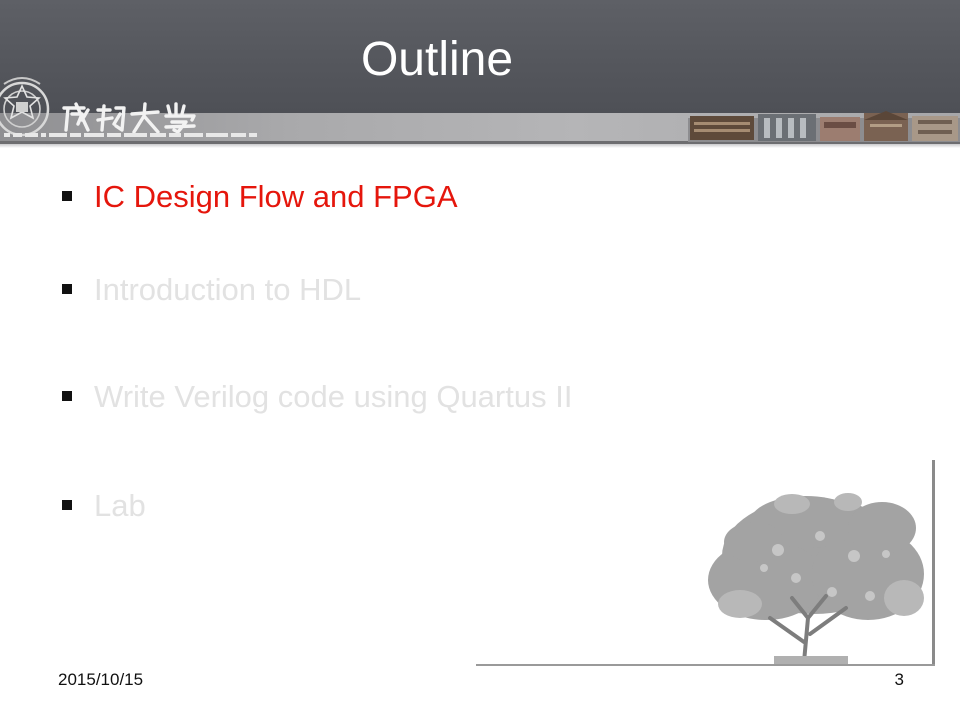 The image size is (960, 720). I want to click on slide-date: 2015/10/15, so click(101, 679).